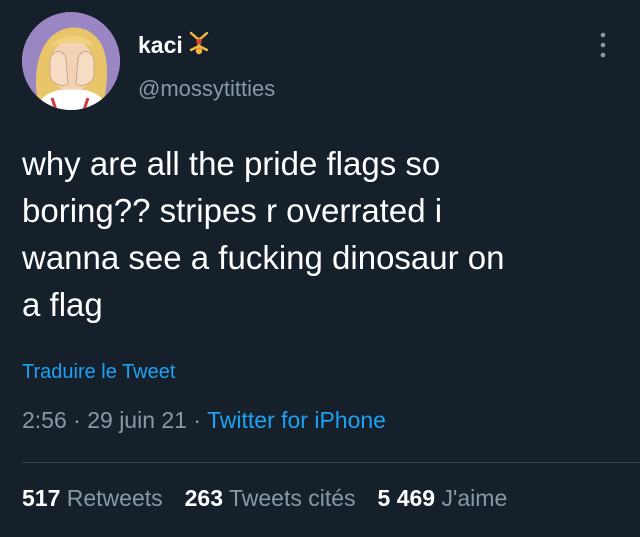 The height and width of the screenshot is (537, 640). I want to click on divider, so click(331, 462).